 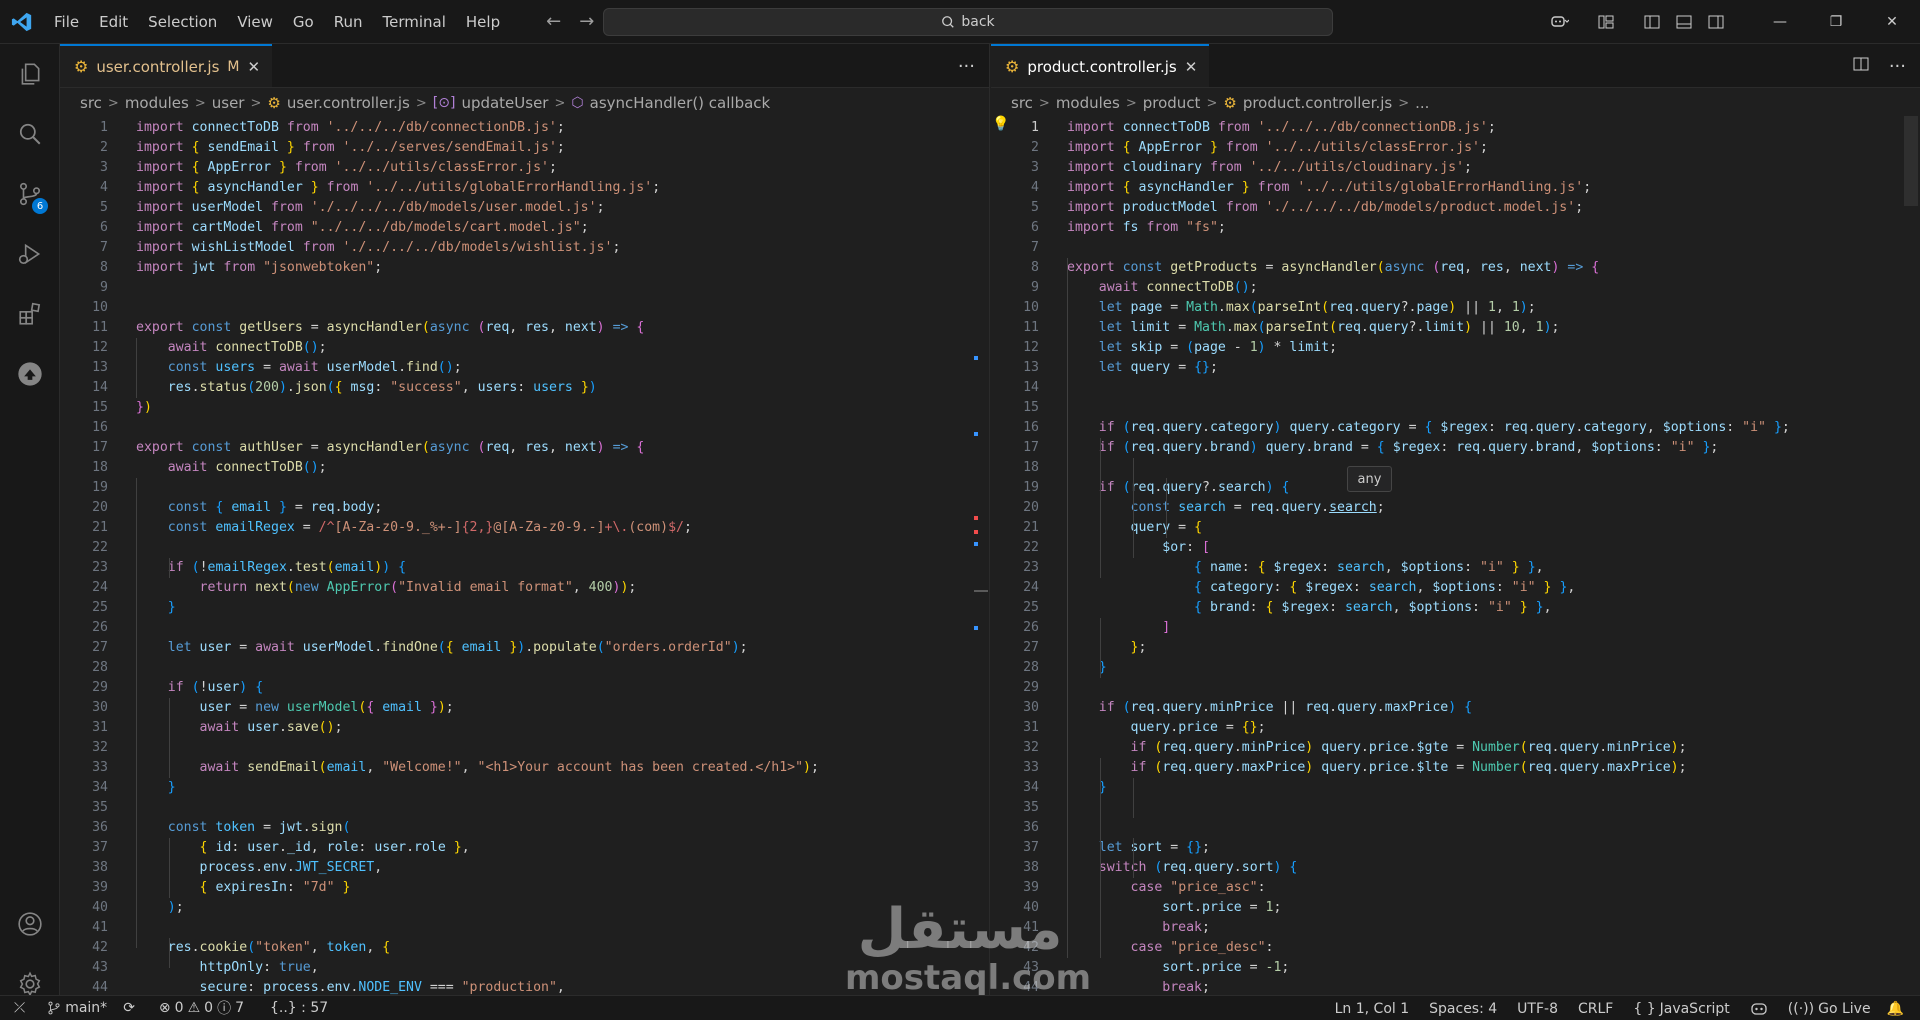 I want to click on branch-indicator: main*, so click(x=77, y=1008).